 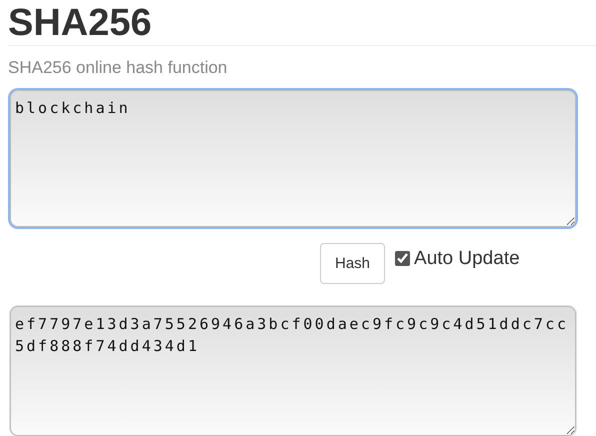 I want to click on page-title: SHA256, so click(x=80, y=22).